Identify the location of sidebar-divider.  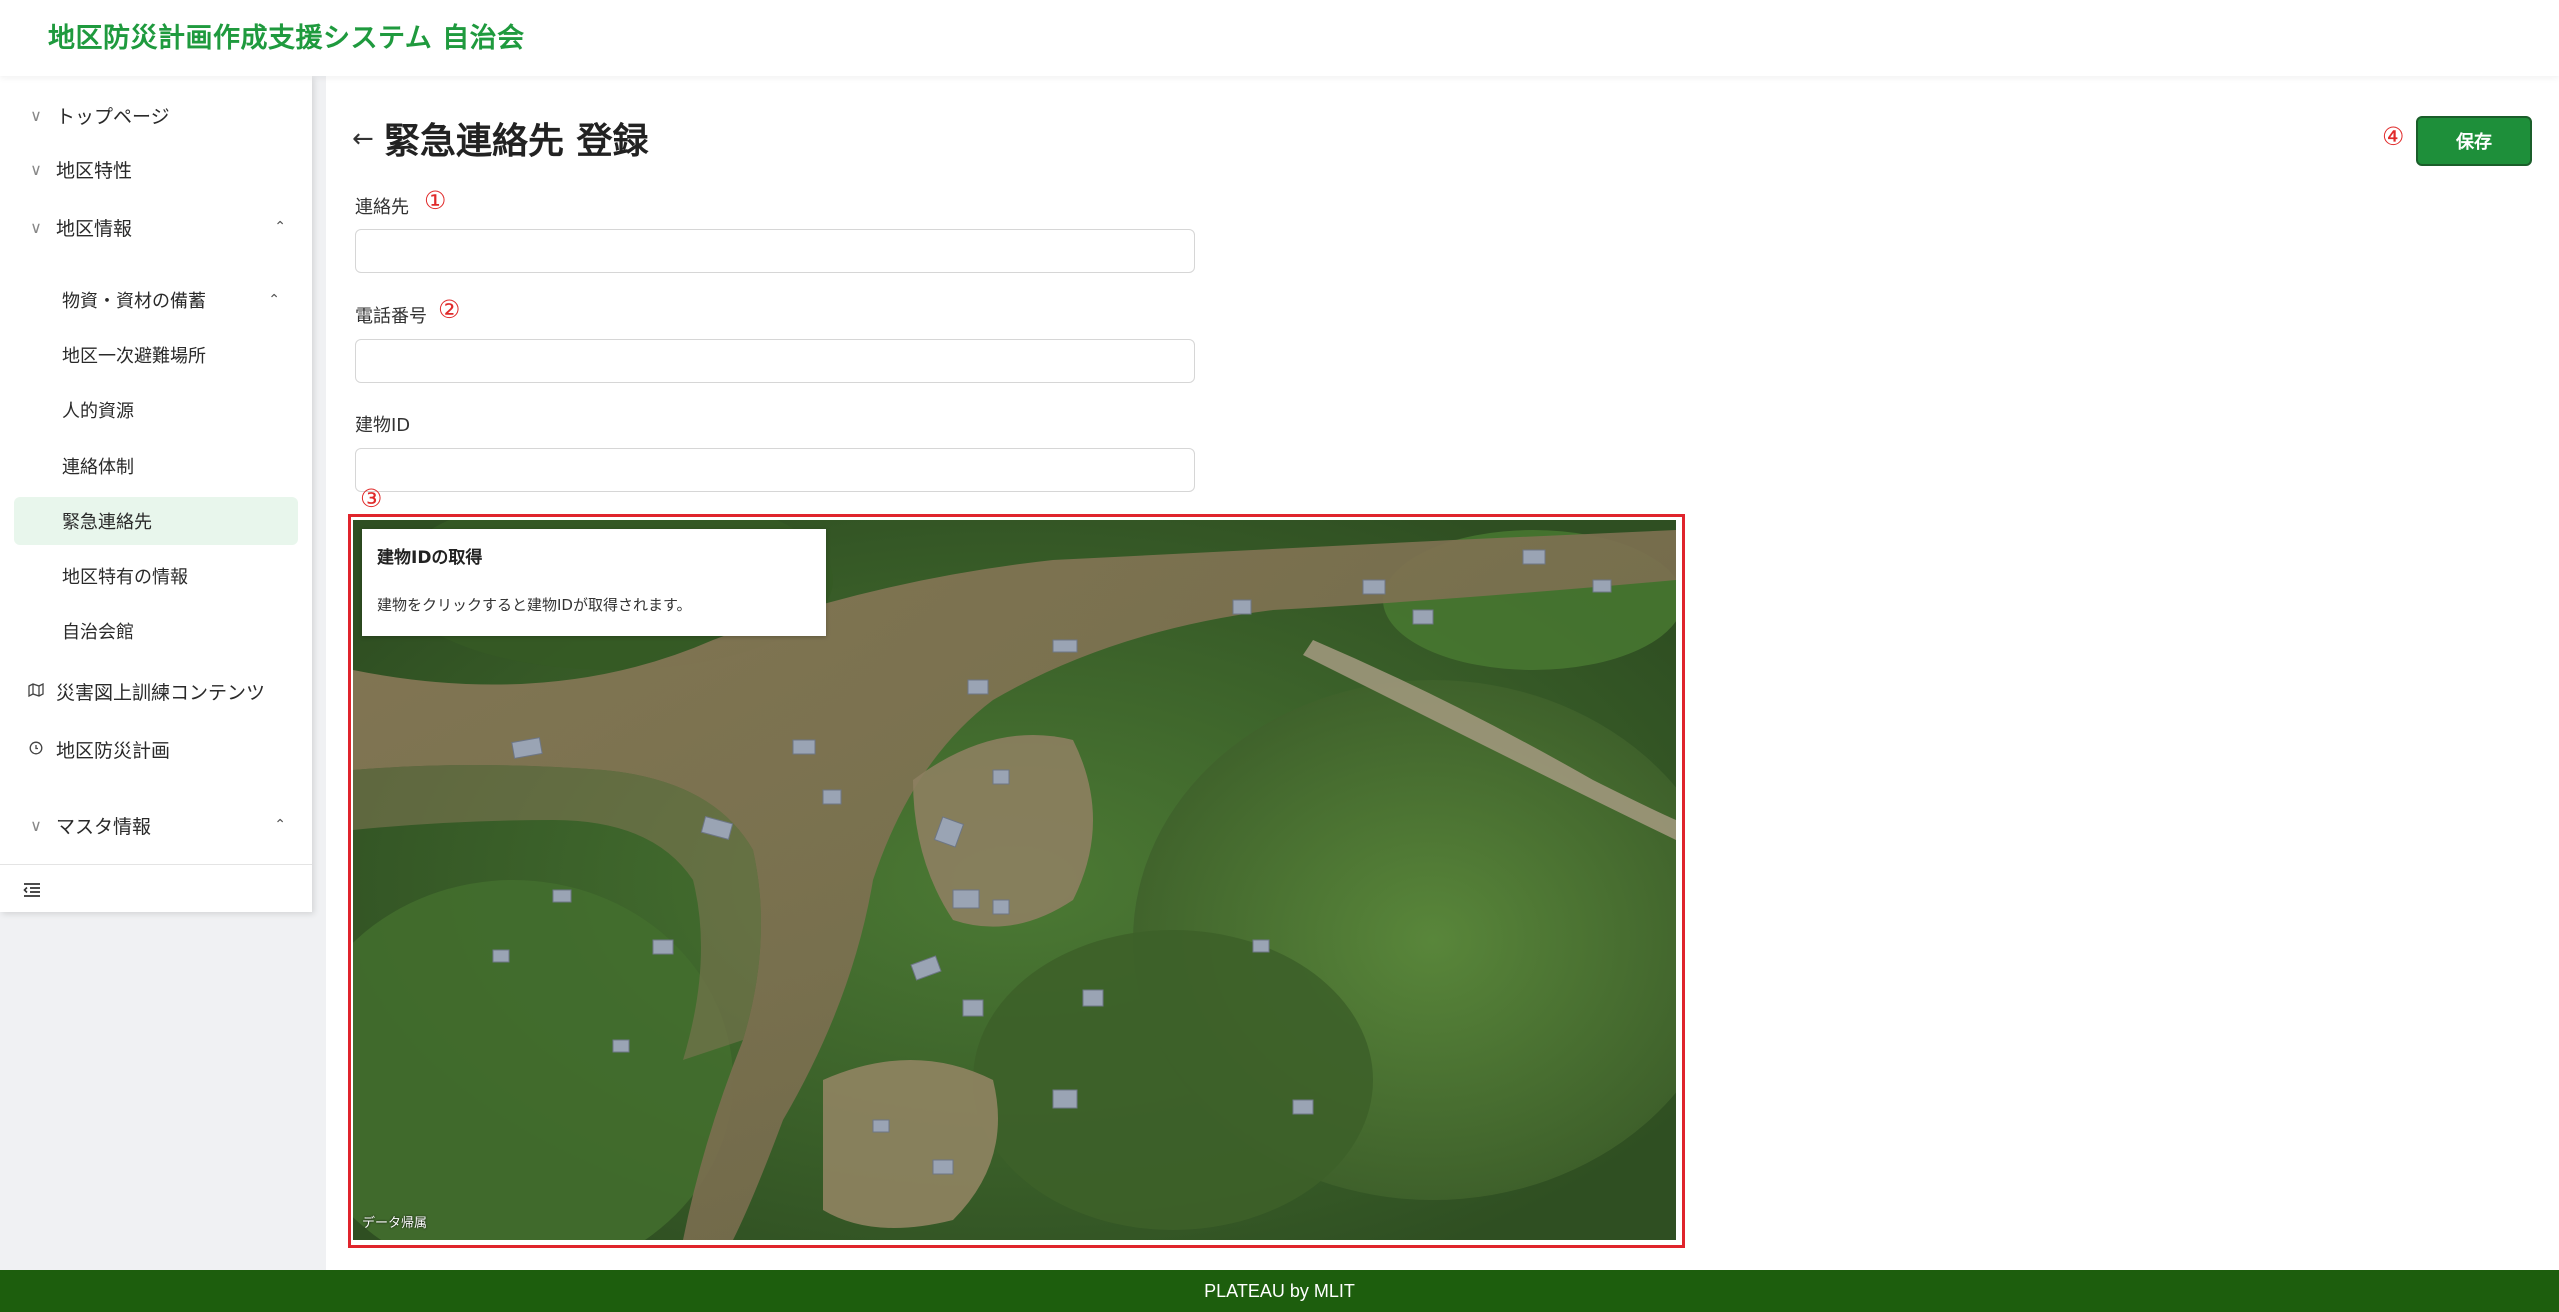
(156, 864).